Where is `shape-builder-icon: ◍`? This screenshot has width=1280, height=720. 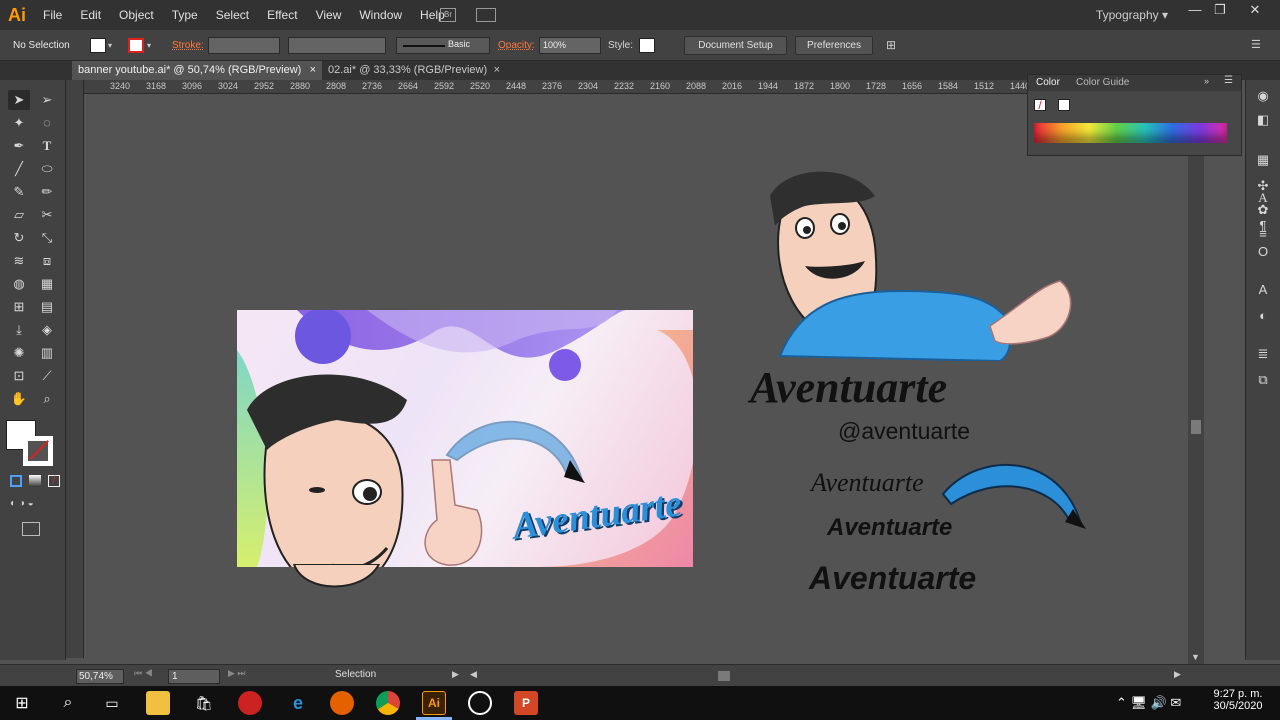 shape-builder-icon: ◍ is located at coordinates (19, 284).